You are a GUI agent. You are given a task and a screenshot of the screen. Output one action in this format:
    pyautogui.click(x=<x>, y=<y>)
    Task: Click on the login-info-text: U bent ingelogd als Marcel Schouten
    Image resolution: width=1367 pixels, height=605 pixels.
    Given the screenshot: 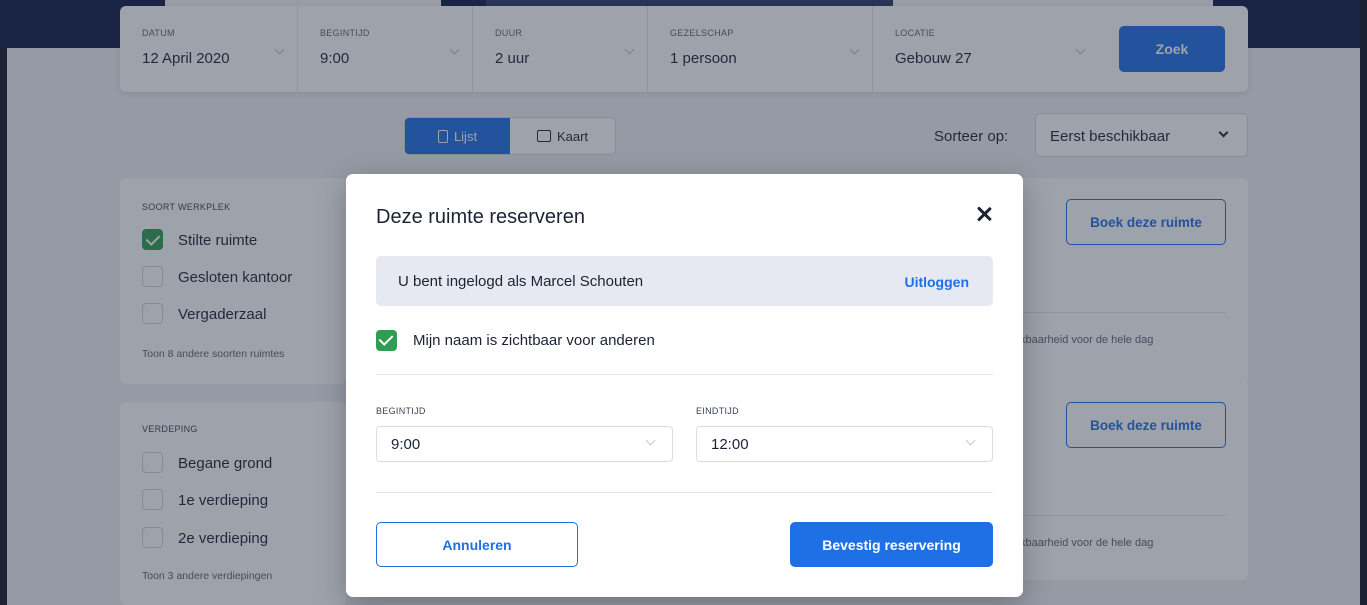 What is the action you would take?
    pyautogui.click(x=521, y=281)
    